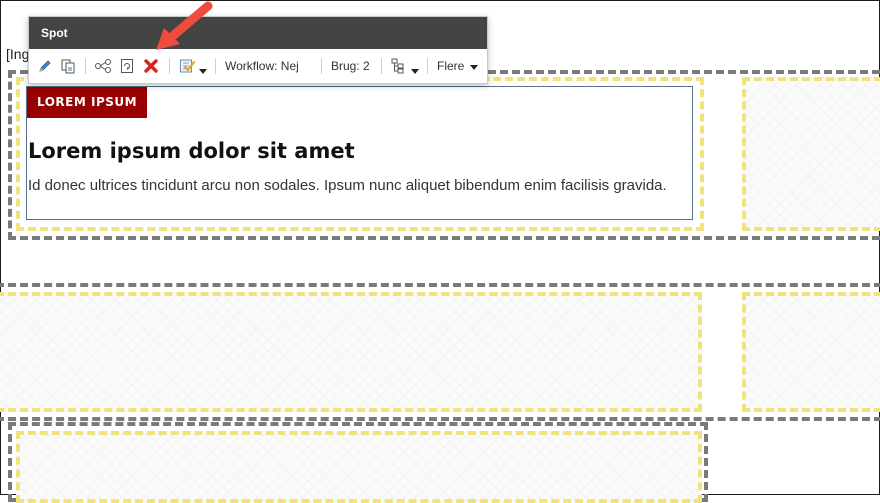 The image size is (880, 503). What do you see at coordinates (811, 352) in the screenshot?
I see `spot-slot-middle-right` at bounding box center [811, 352].